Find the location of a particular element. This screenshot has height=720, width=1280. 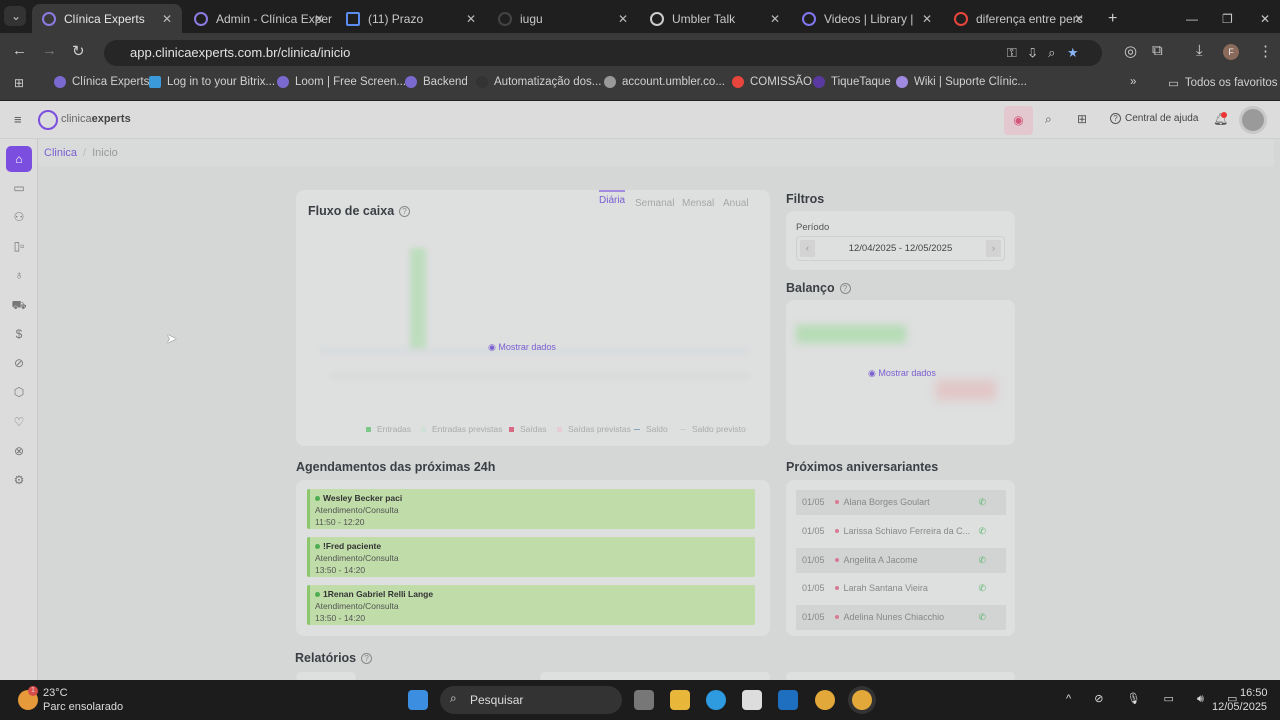

birthday-item: 01/05 Angelita A Jacome ✆ is located at coordinates (901, 560).